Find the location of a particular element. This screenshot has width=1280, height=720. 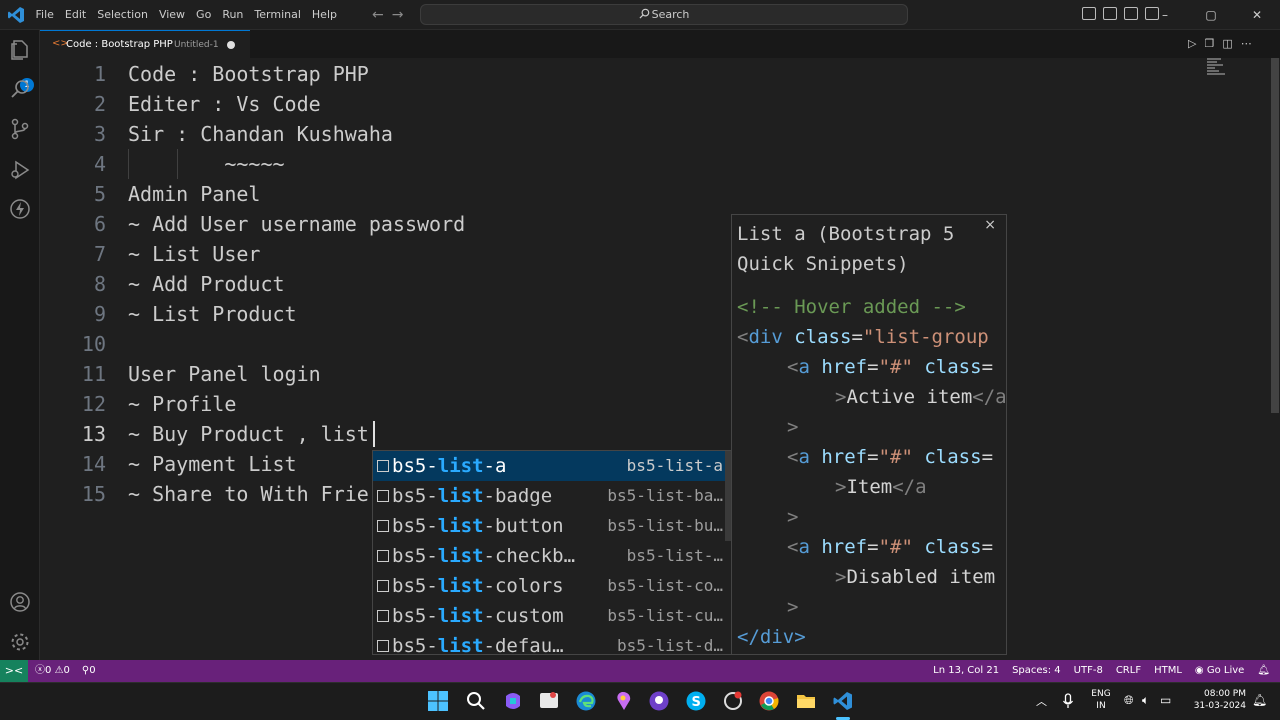

run-debug-icon is located at coordinates (20, 170).